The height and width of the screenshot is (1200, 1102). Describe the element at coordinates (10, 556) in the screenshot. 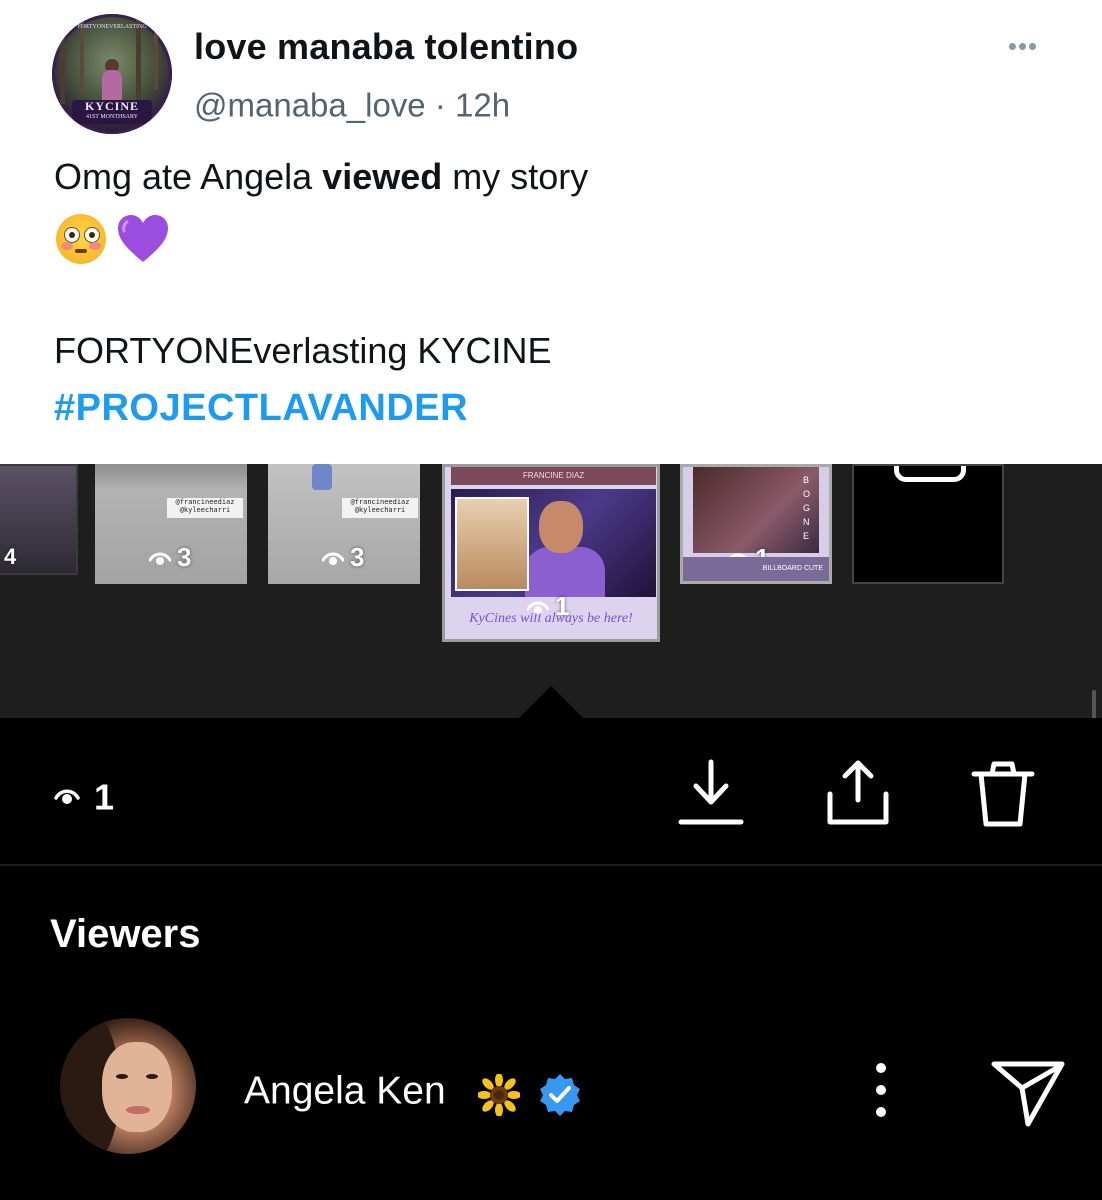

I see `story-views-count: 4` at that location.